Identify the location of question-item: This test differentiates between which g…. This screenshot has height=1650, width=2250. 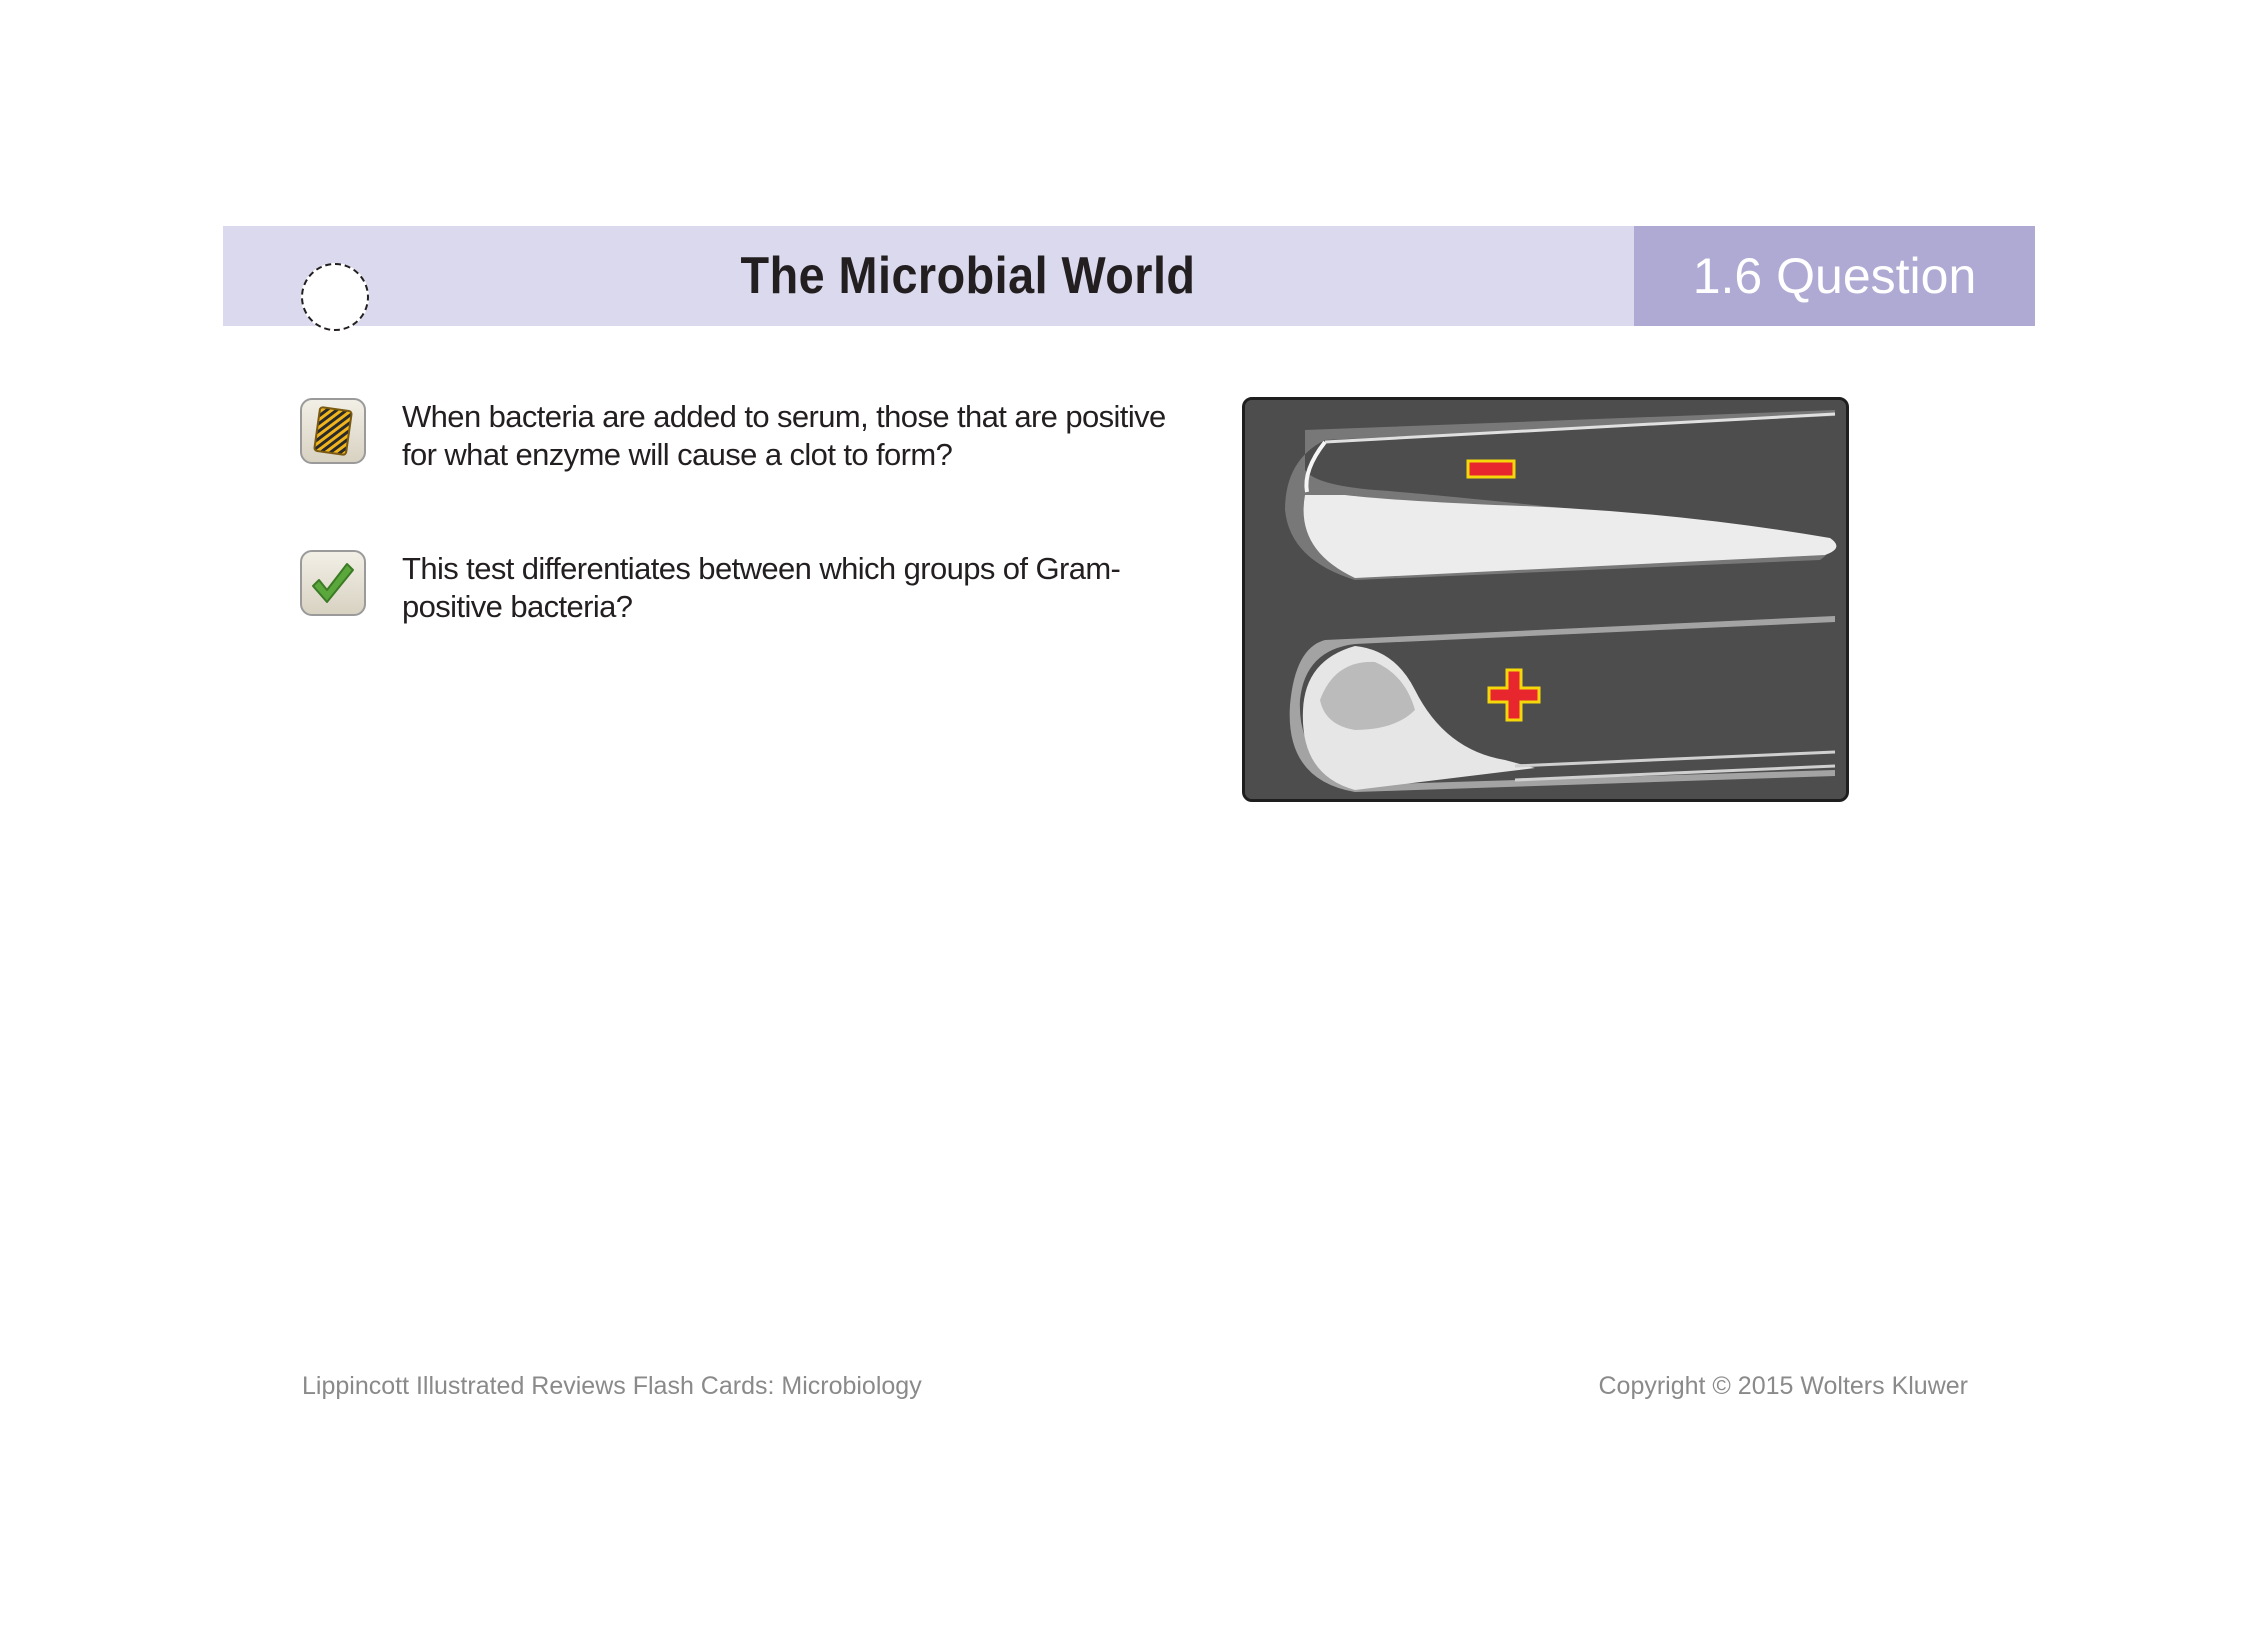
(741, 588).